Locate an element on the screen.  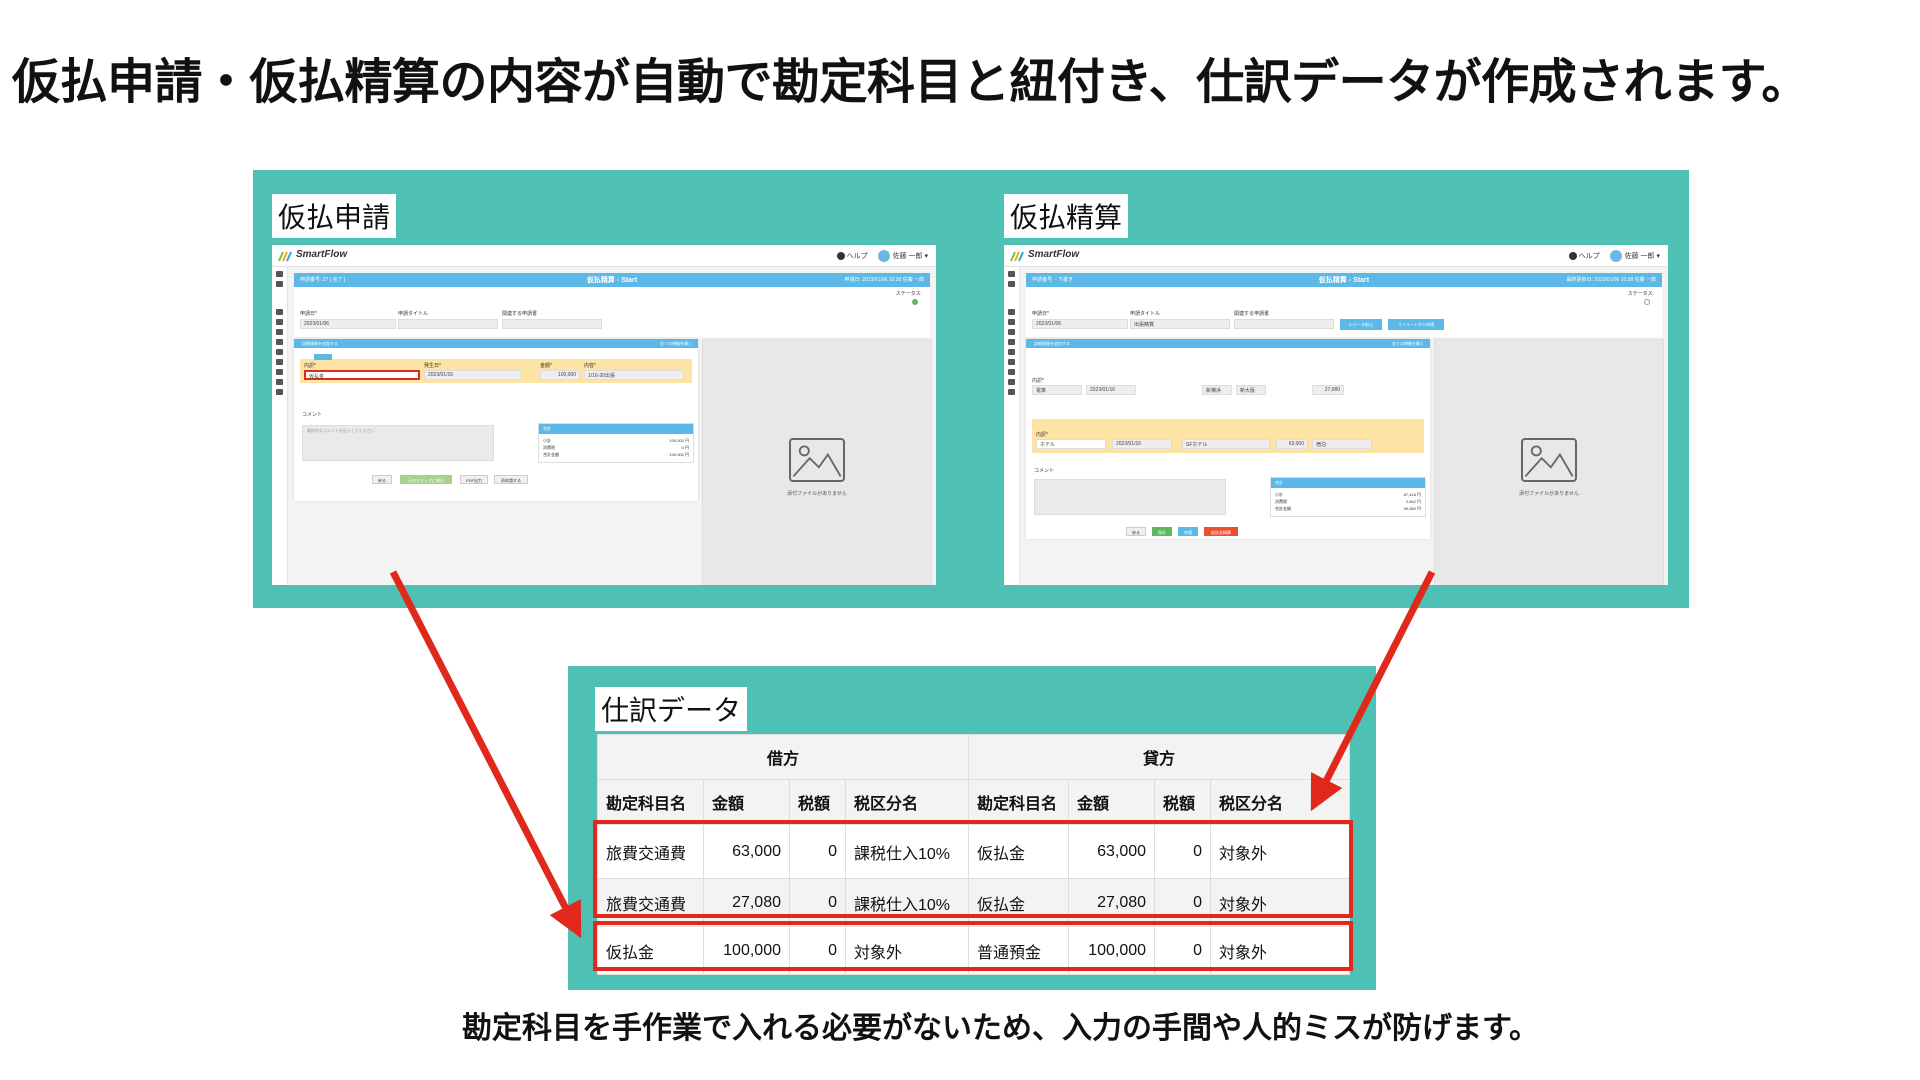
app-topbar: SmartFlow ヘルプ 佐藤 一郎 ▾ is located at coordinates (604, 256).